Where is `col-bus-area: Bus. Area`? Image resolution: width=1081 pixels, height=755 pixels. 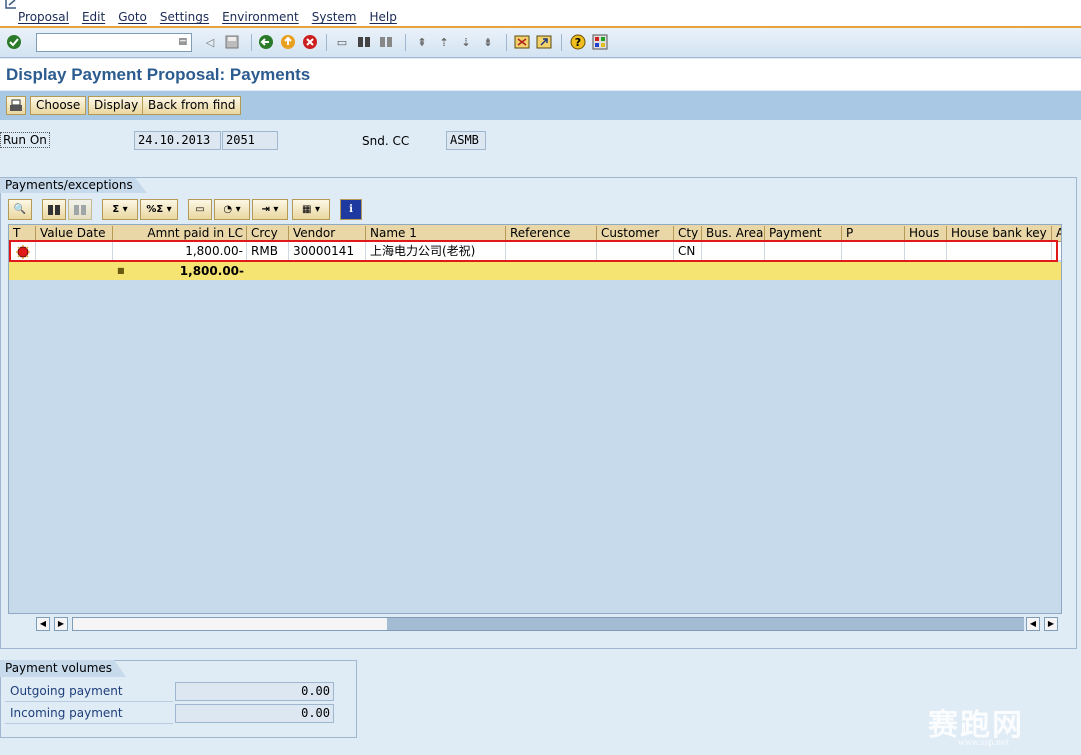 col-bus-area: Bus. Area is located at coordinates (733, 233).